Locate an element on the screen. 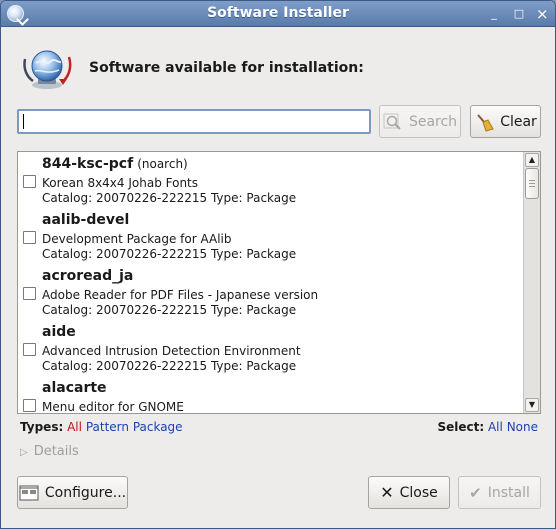 The width and height of the screenshot is (556, 529). package-name: aalib-devel is located at coordinates (85, 220).